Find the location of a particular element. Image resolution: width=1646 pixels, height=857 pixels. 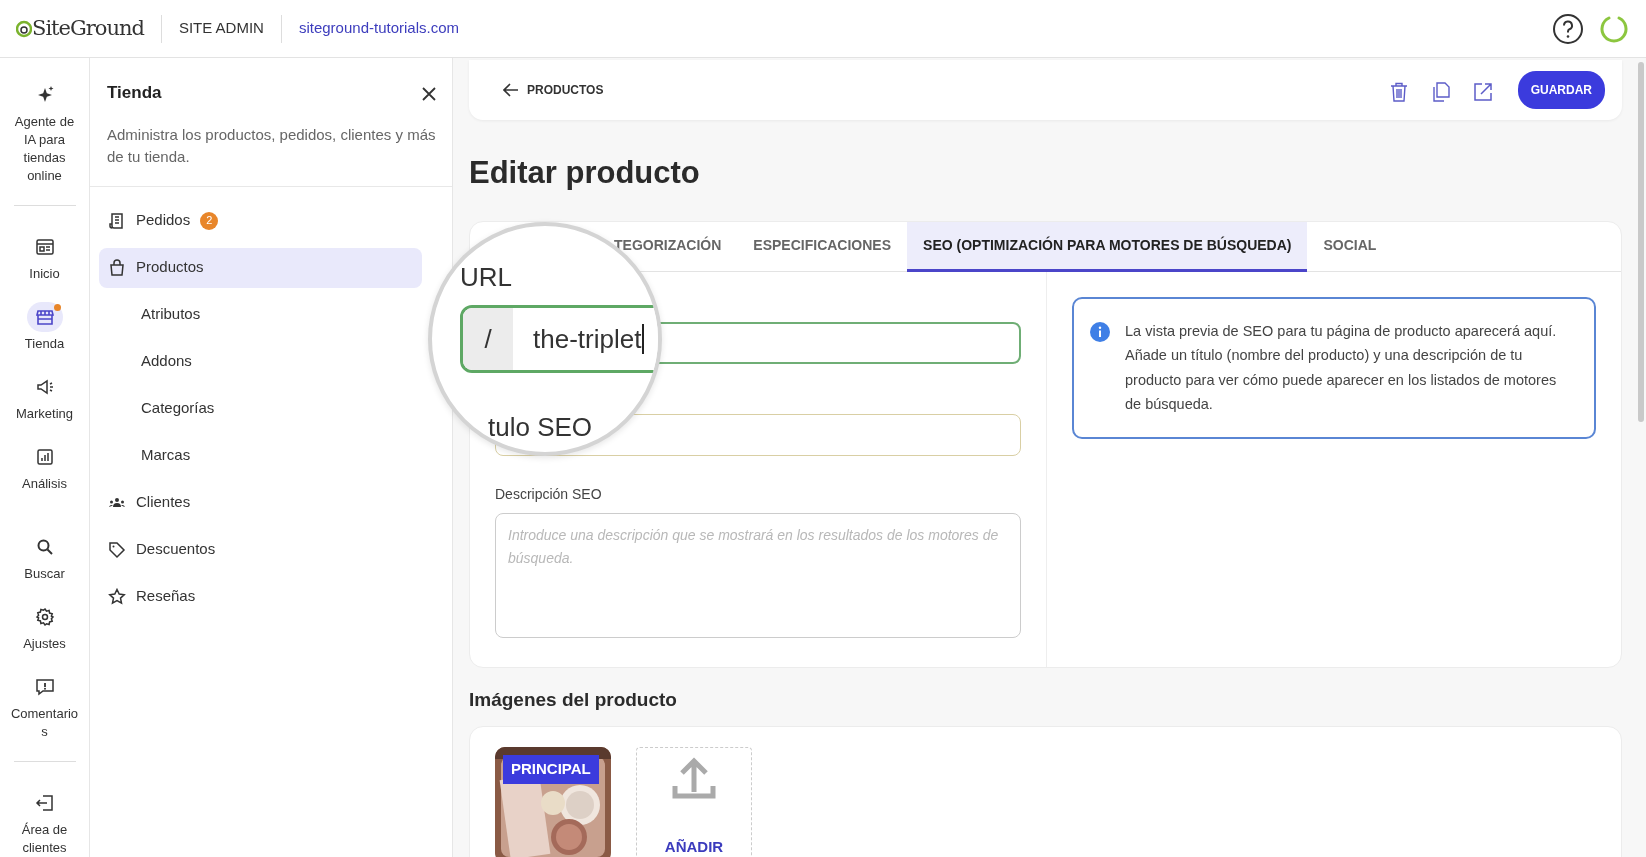

logo-text: SiteGround is located at coordinates (88, 28).